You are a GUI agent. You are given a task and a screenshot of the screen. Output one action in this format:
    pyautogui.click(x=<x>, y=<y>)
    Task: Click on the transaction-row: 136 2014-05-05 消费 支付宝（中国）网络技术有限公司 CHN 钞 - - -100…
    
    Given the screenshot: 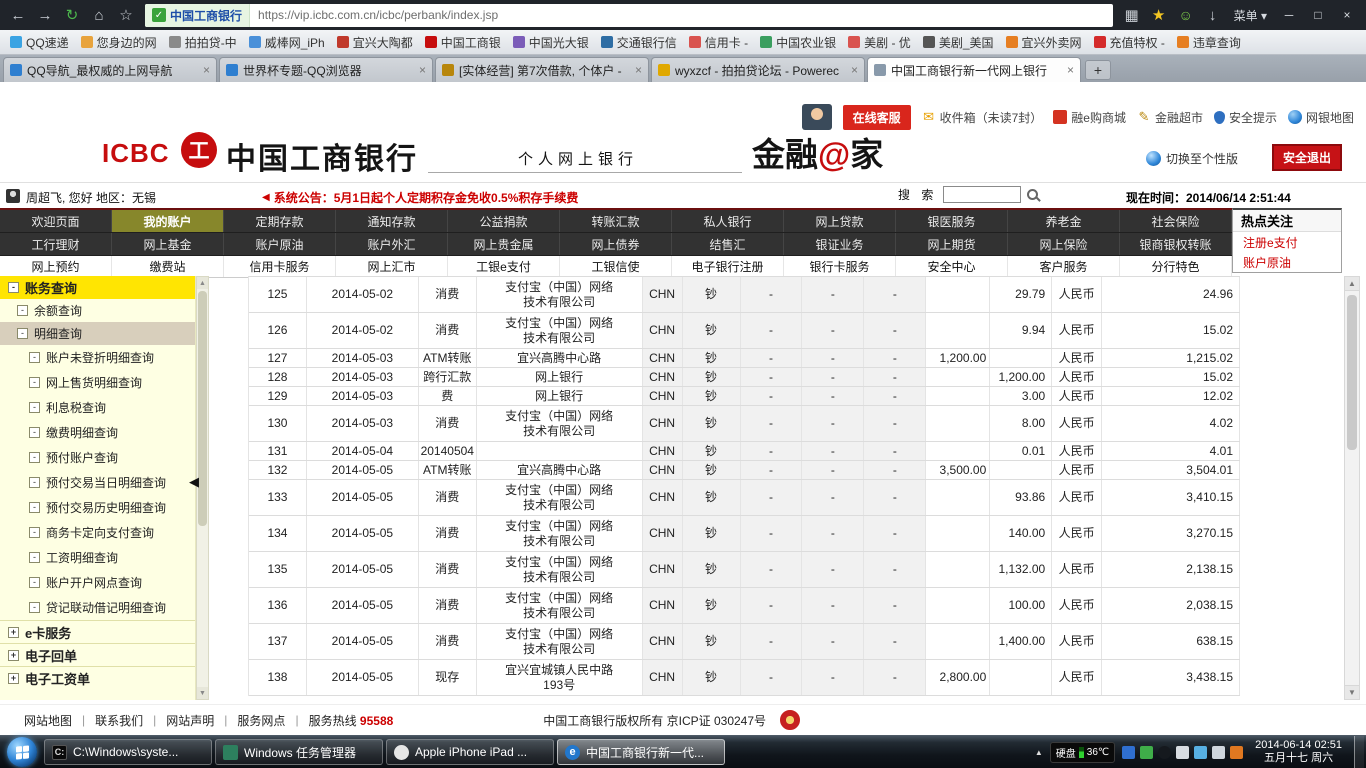 What is the action you would take?
    pyautogui.click(x=745, y=606)
    